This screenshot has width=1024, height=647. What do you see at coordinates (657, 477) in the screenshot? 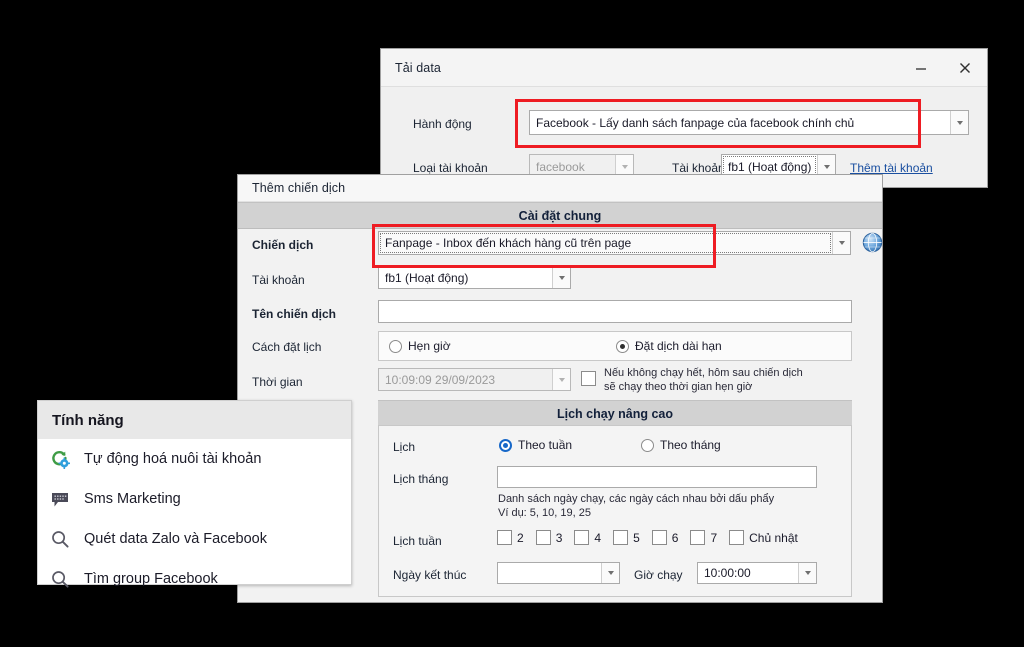
I see `month-schedule-input` at bounding box center [657, 477].